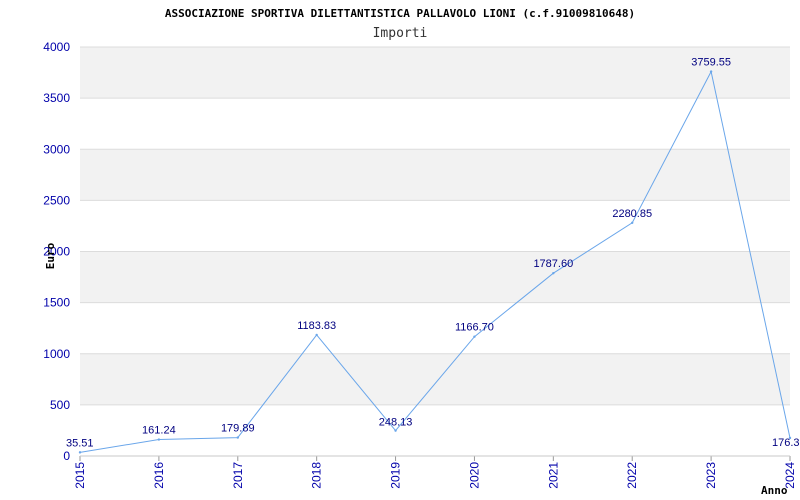  Describe the element at coordinates (66, 456) in the screenshot. I see `y-tick-label: 0` at that location.